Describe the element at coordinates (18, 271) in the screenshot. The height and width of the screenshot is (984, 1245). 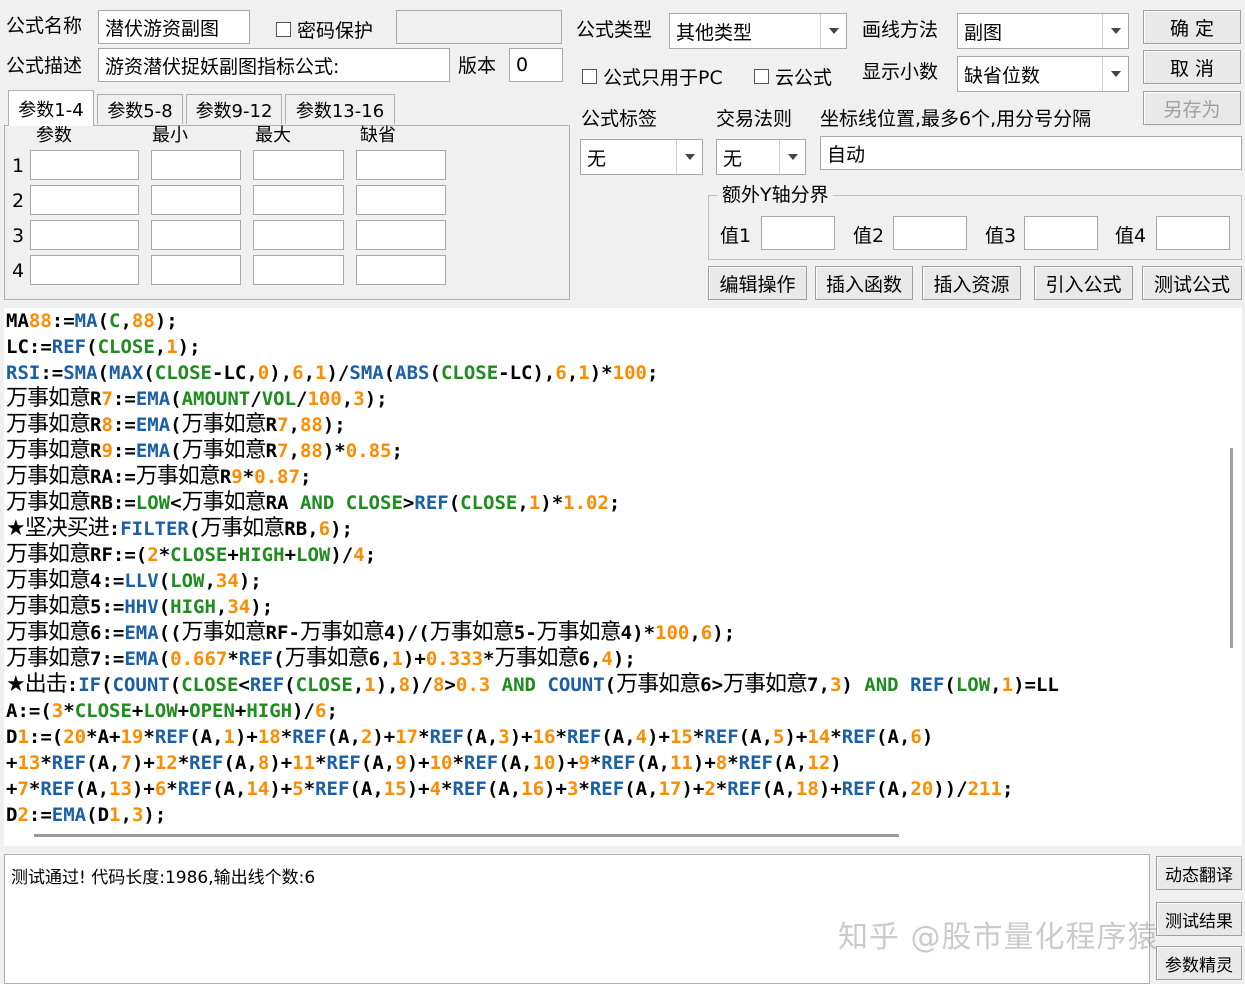
I see `row-label-4: 4` at that location.